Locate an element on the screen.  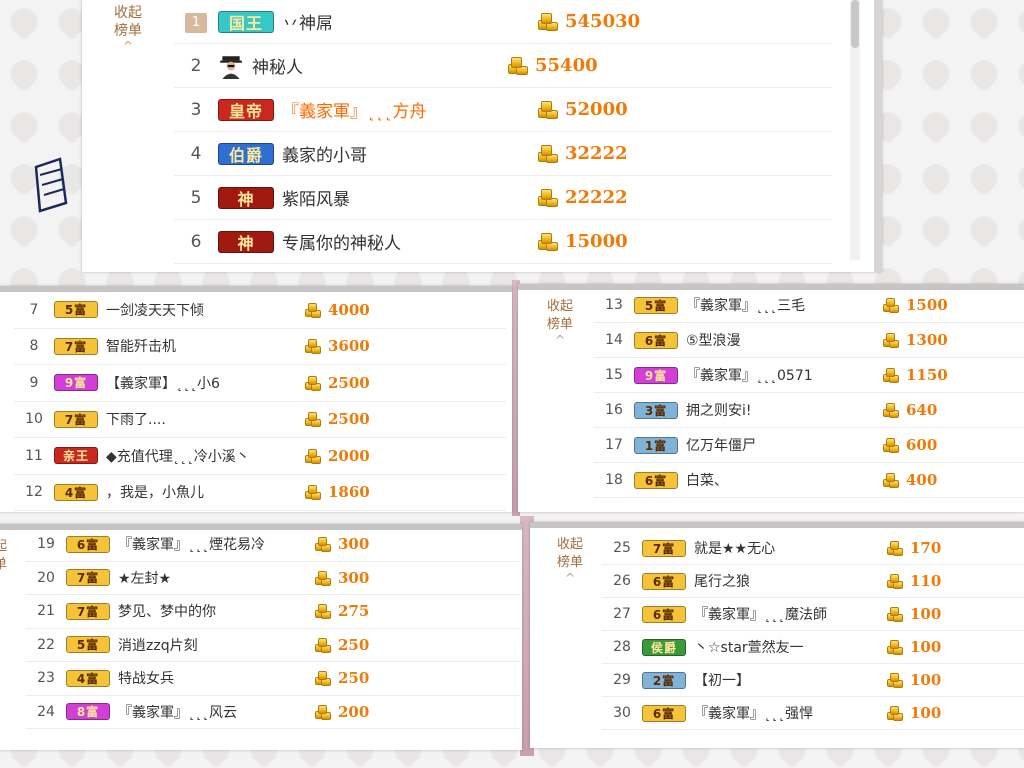
badge-cell: 亲王 is located at coordinates (80, 456).